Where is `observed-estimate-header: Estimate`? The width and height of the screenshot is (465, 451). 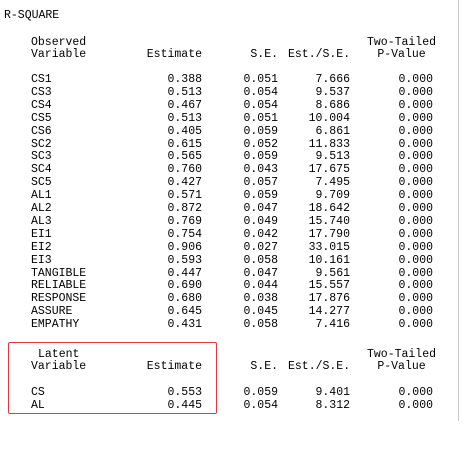 observed-estimate-header: Estimate is located at coordinates (174, 54).